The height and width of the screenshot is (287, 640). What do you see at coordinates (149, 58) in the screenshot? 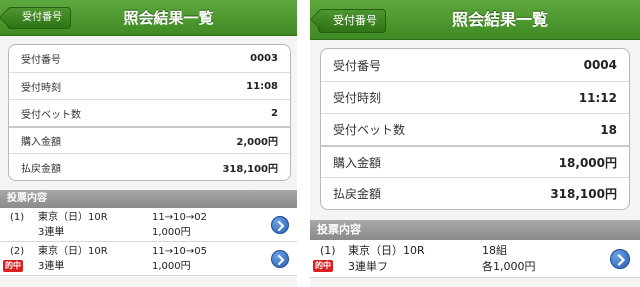
I see `summary-row-receipt-number: 受付番号 0003` at bounding box center [149, 58].